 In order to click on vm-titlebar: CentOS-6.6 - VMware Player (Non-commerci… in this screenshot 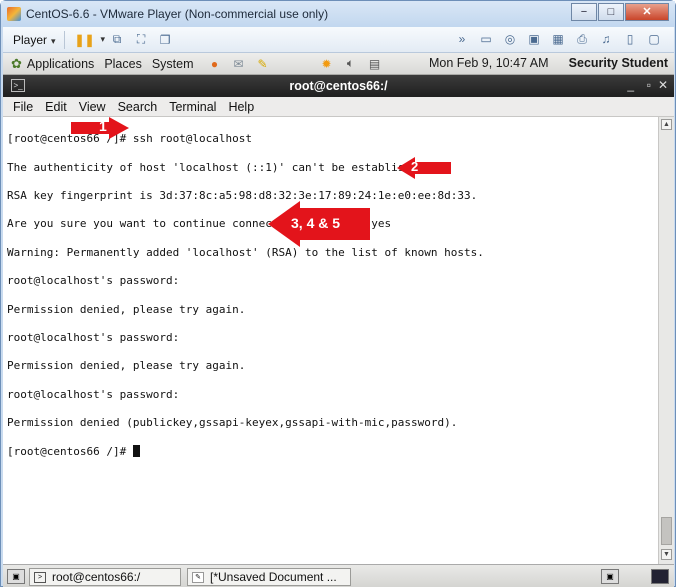, I will do `click(338, 14)`.